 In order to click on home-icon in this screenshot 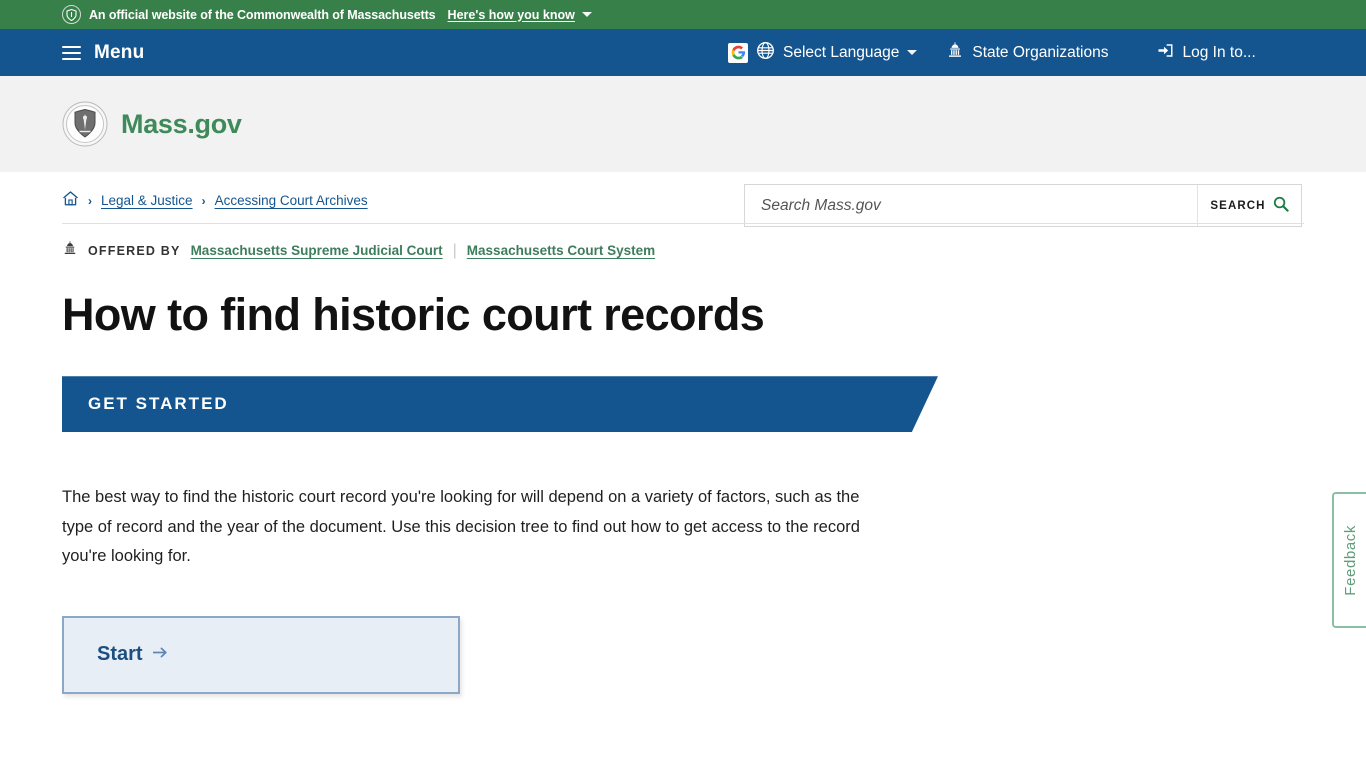, I will do `click(70, 201)`.